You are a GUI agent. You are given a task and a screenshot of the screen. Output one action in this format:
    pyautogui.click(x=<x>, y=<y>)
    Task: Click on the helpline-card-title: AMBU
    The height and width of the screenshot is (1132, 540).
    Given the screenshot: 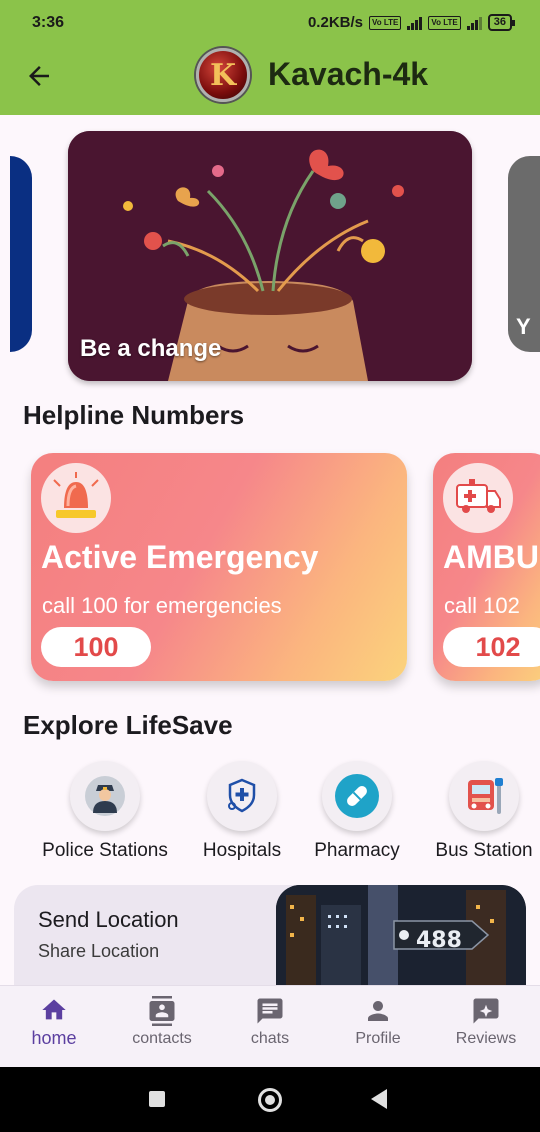 What is the action you would take?
    pyautogui.click(x=491, y=557)
    